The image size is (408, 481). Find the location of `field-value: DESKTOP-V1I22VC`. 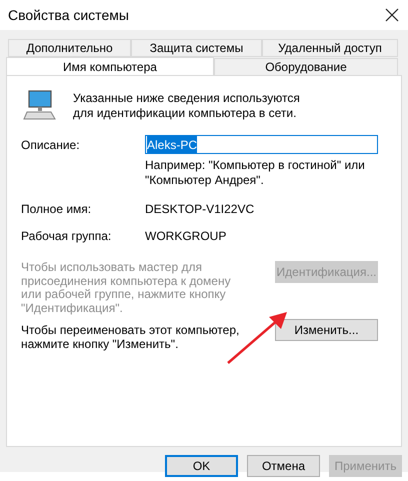

field-value: DESKTOP-V1I22VC is located at coordinates (199, 209).